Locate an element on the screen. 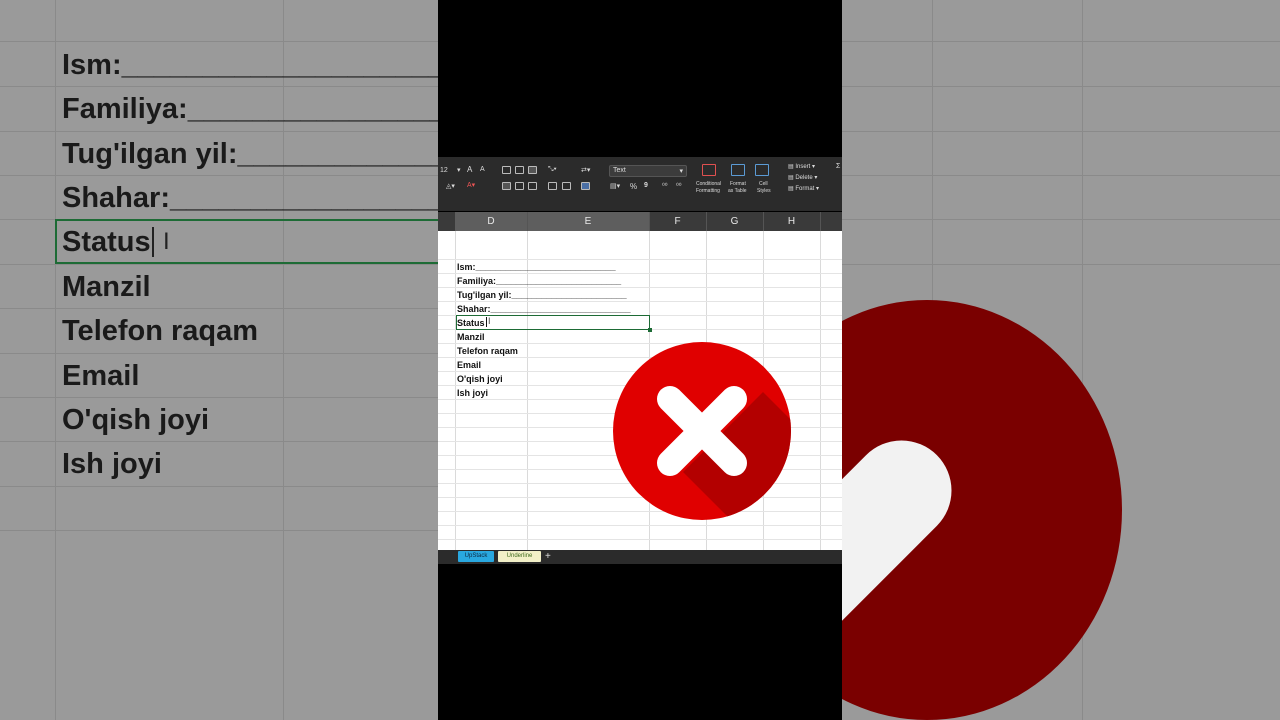 This screenshot has width=1280, height=720. bg-row-email: Email is located at coordinates (101, 376).